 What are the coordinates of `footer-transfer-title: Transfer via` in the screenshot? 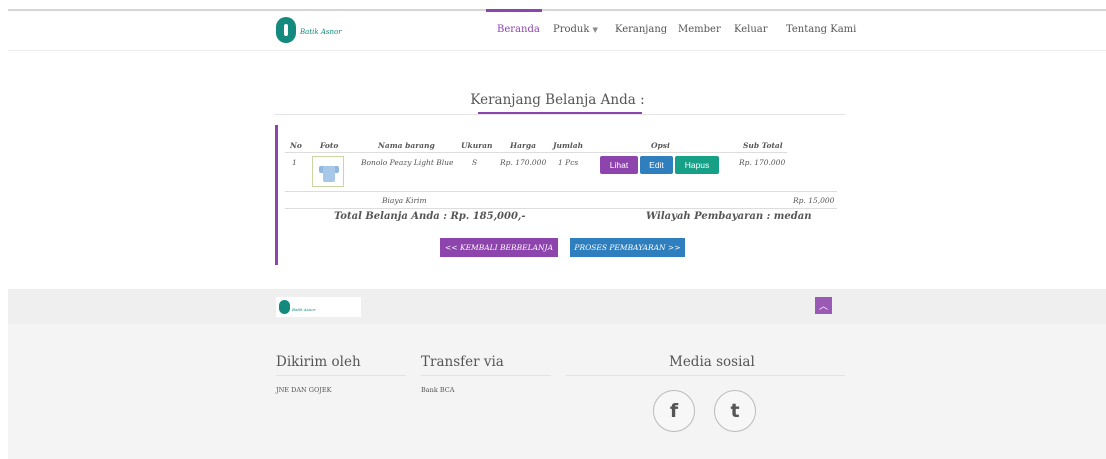 It's located at (462, 362).